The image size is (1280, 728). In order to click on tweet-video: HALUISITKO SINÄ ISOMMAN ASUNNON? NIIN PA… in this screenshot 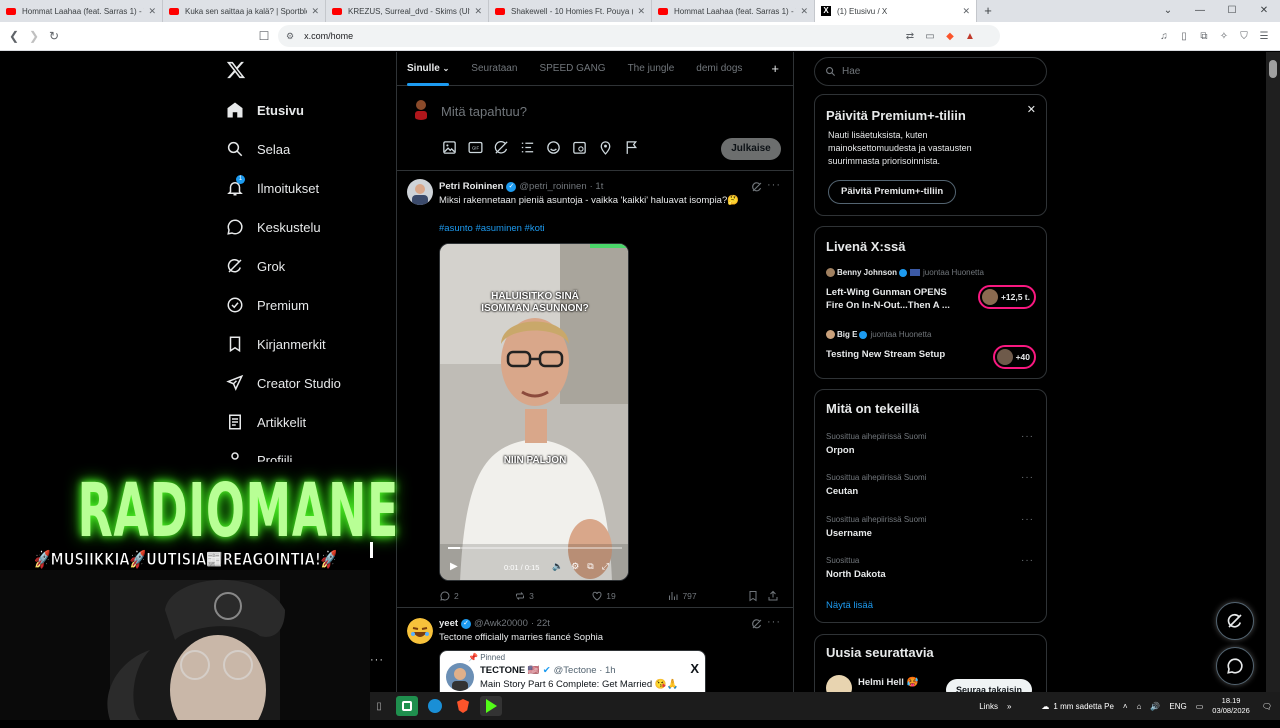, I will do `click(534, 412)`.